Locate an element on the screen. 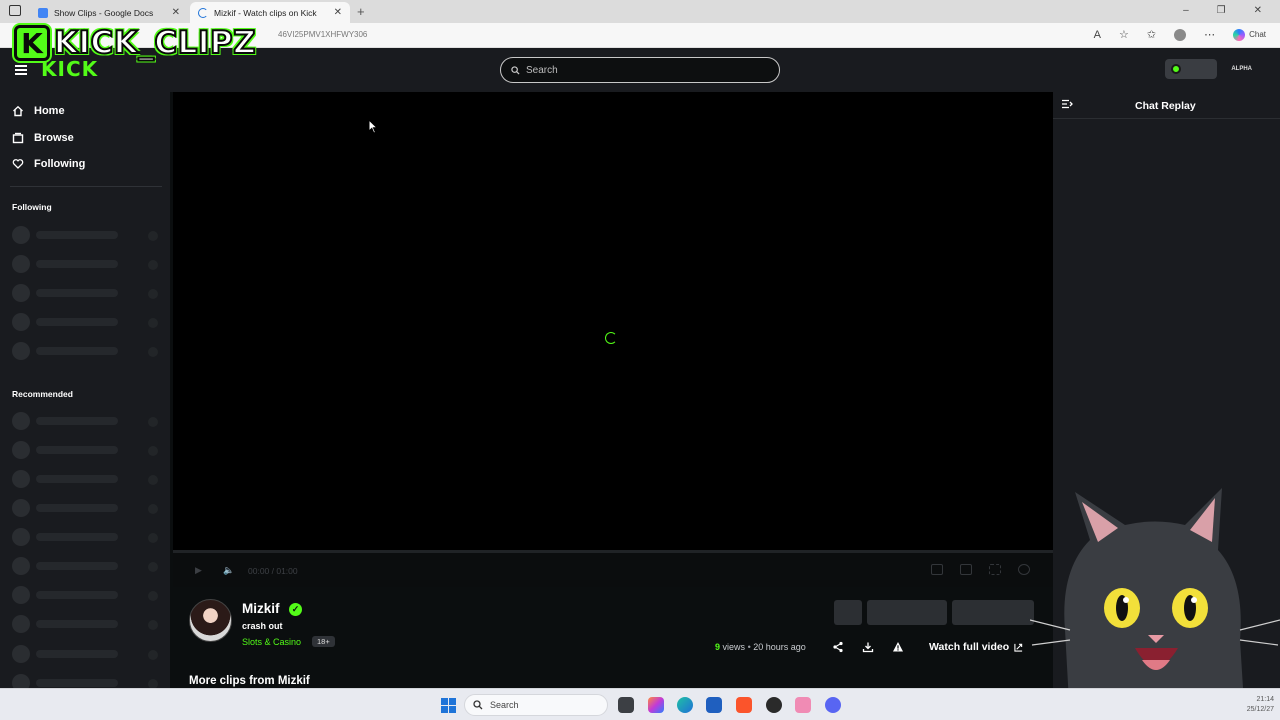 The image size is (1280, 720). sidebar-item-home: Home is located at coordinates (38, 111).